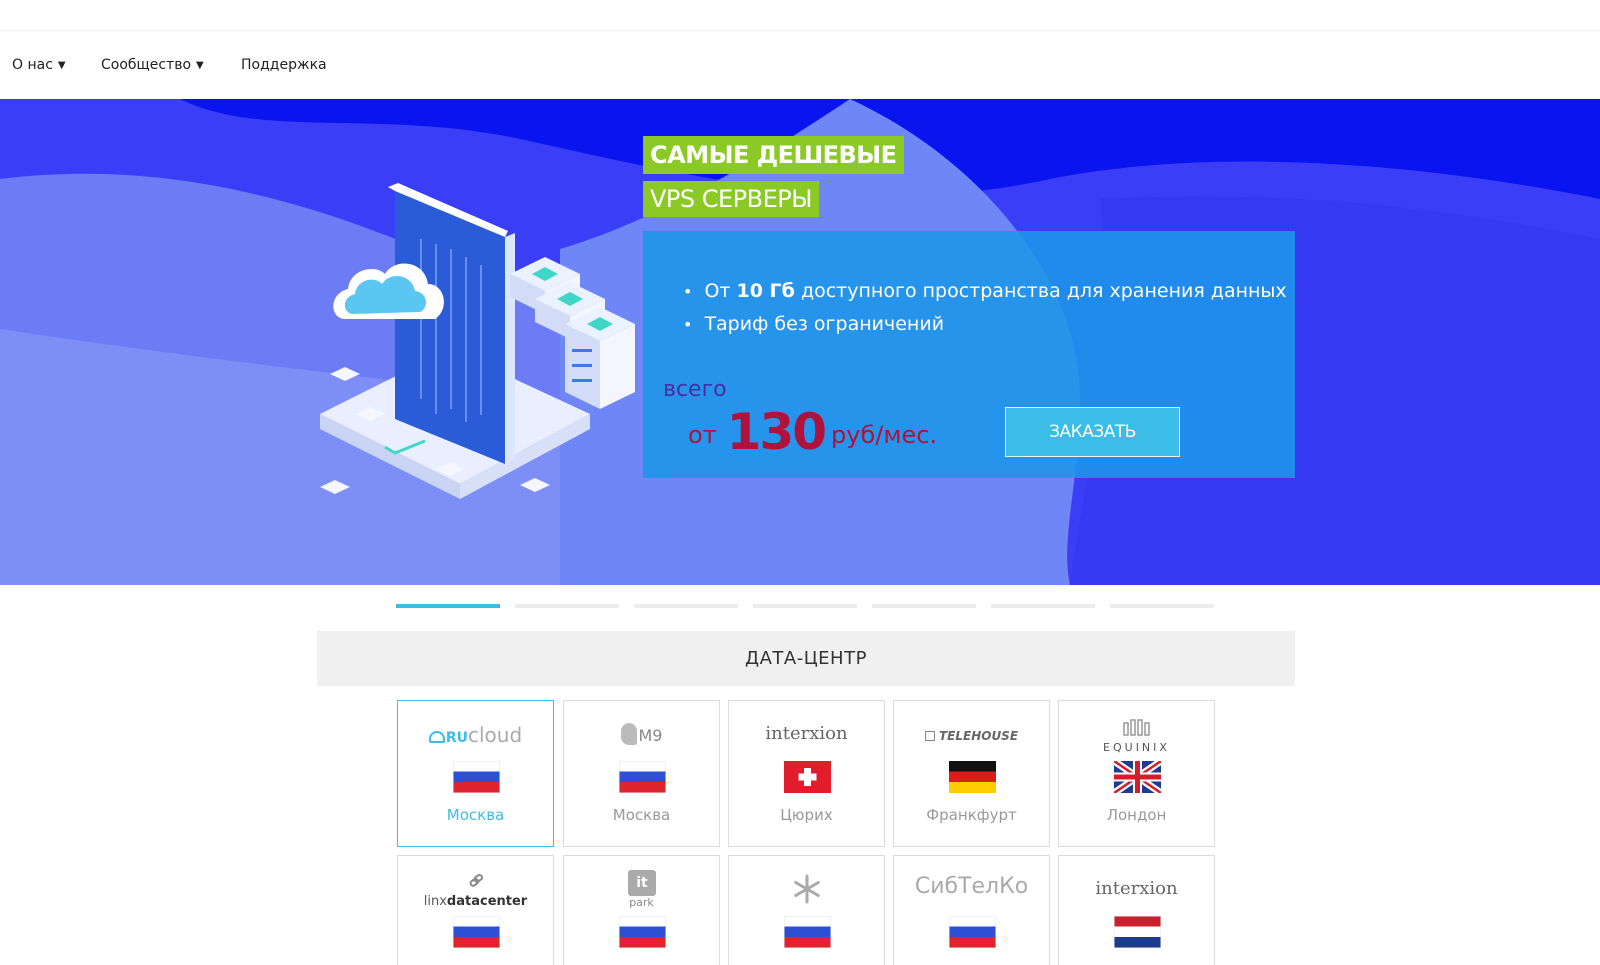  I want to click on netherlands-flag-icon, so click(1137, 932).